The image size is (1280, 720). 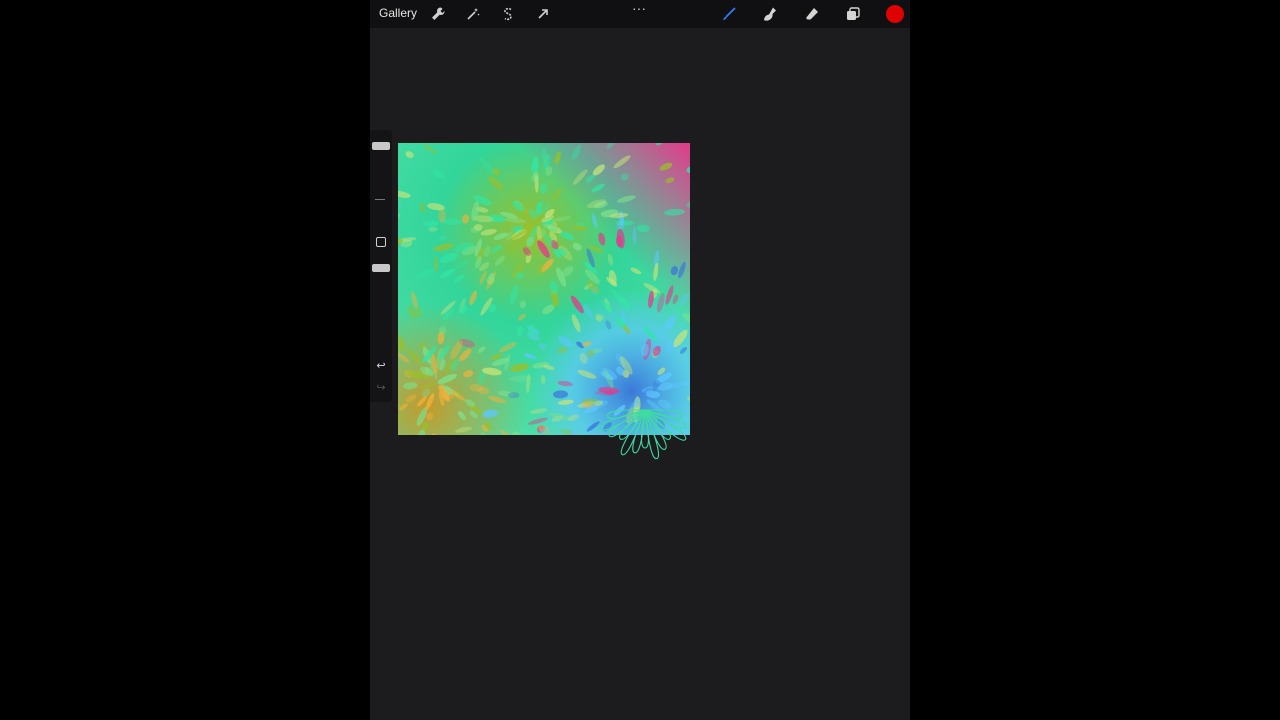 I want to click on gallery-button: Gallery, so click(x=398, y=13).